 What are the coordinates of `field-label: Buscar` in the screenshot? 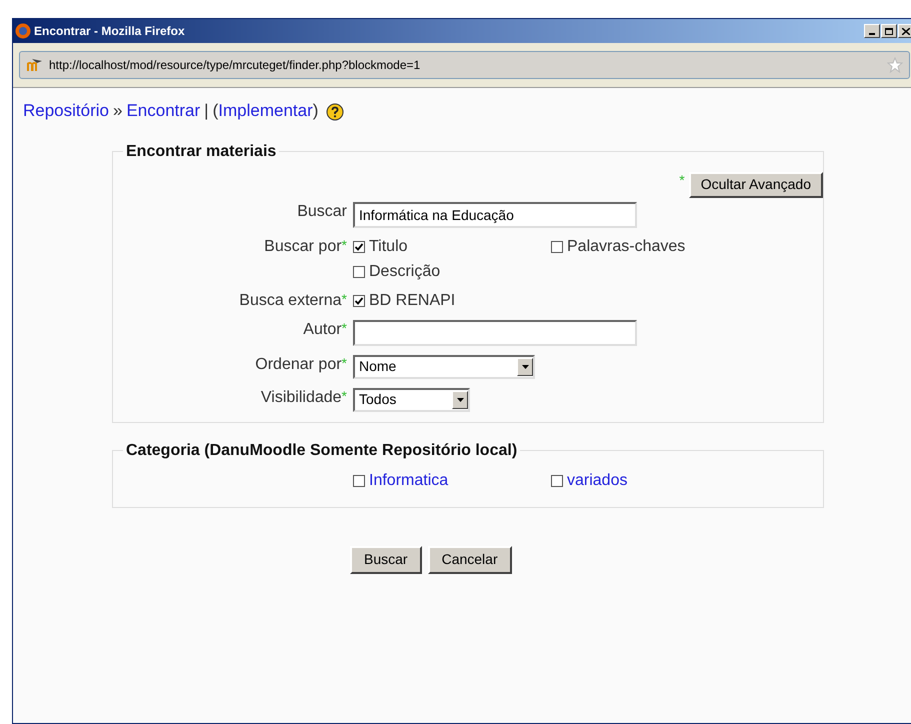 It's located at (322, 212).